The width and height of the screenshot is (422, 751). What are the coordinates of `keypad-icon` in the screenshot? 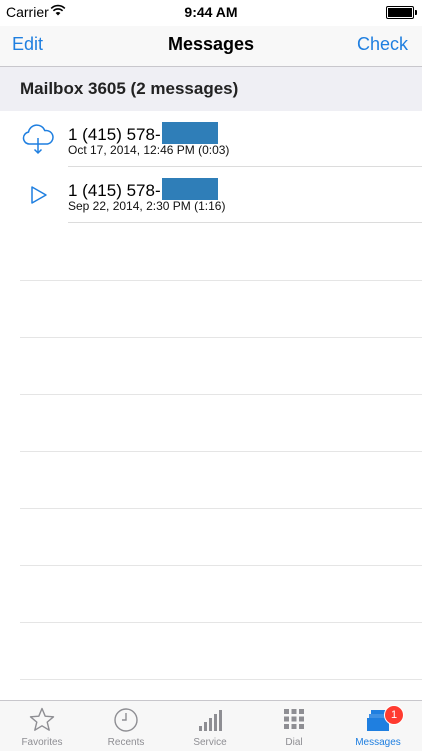 It's located at (294, 719).